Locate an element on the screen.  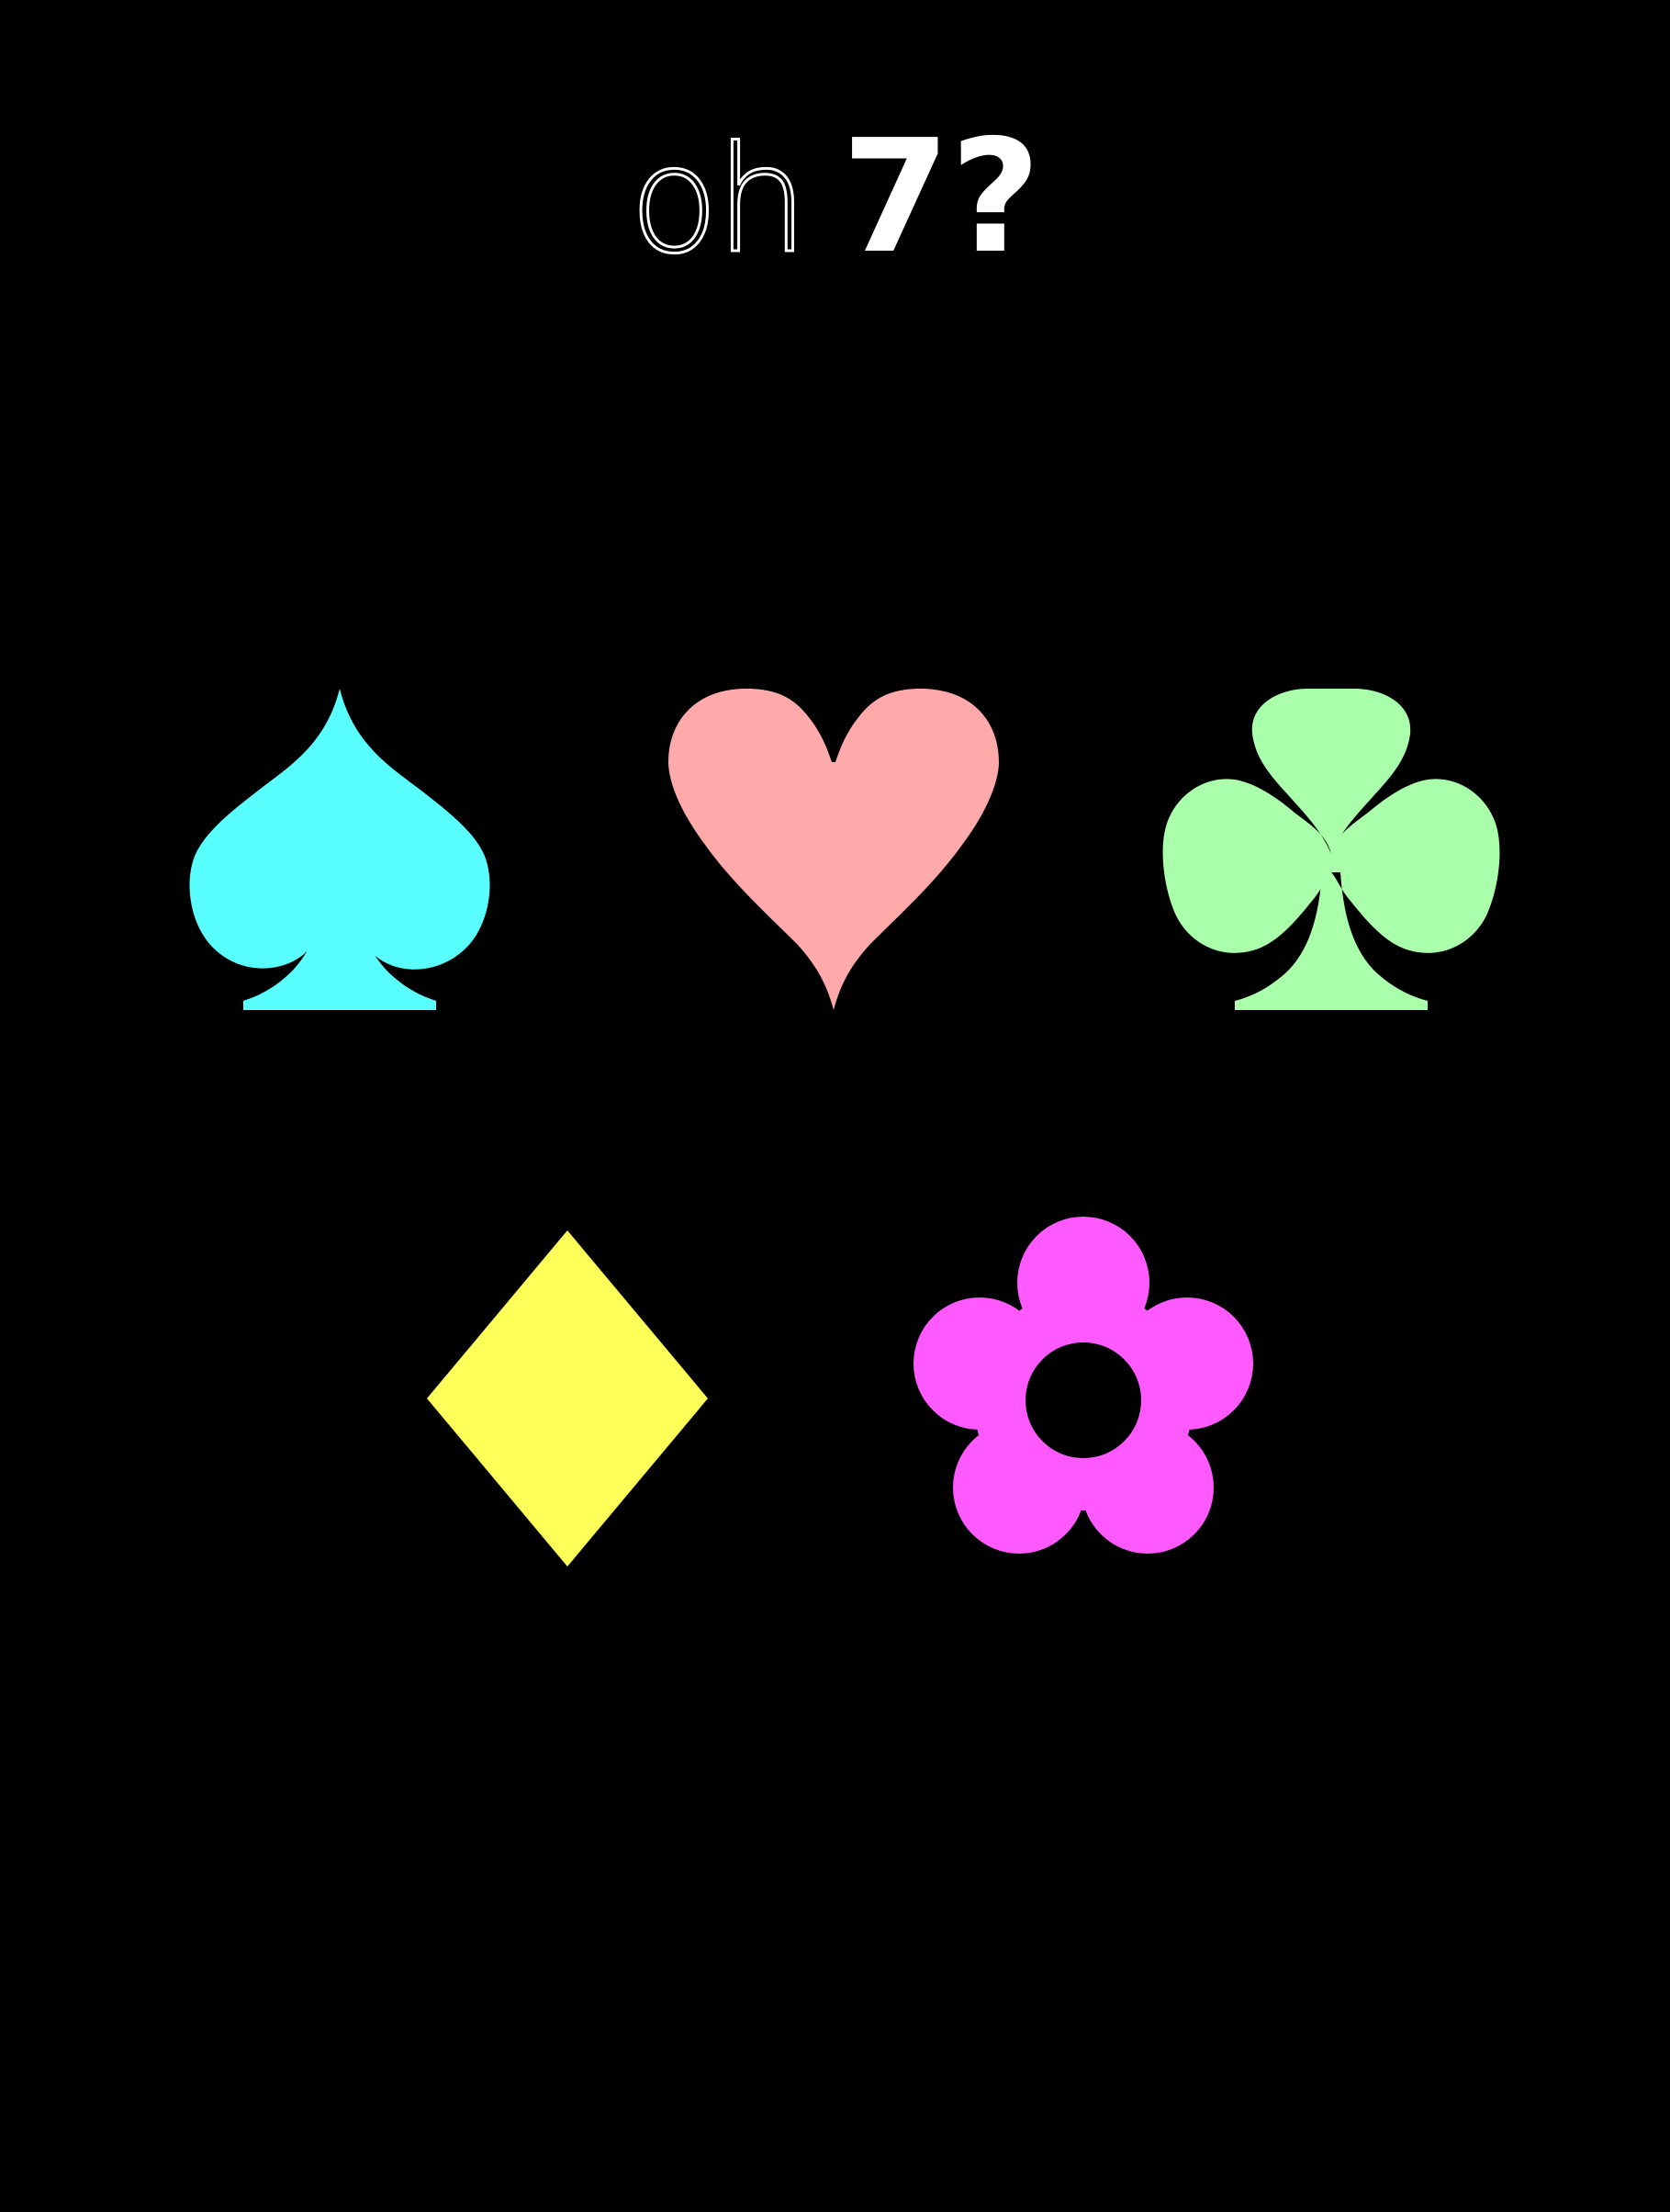
club-icon is located at coordinates (1331, 849).